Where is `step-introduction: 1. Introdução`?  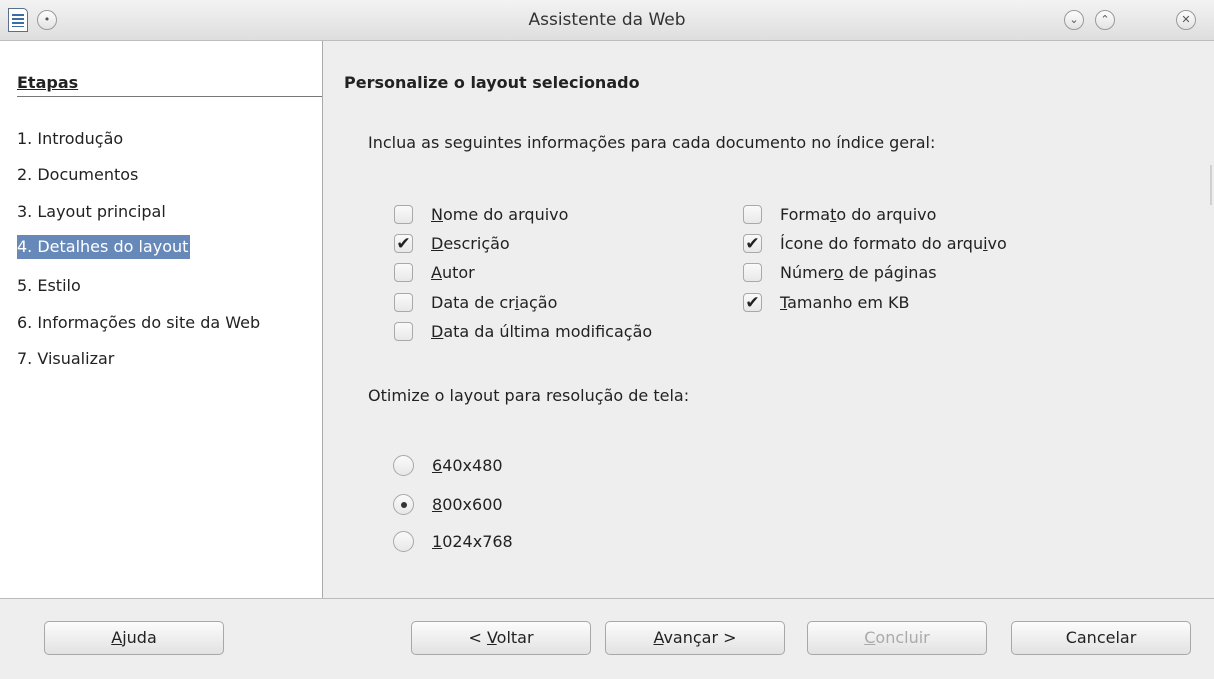
step-introduction: 1. Introdução is located at coordinates (70, 139).